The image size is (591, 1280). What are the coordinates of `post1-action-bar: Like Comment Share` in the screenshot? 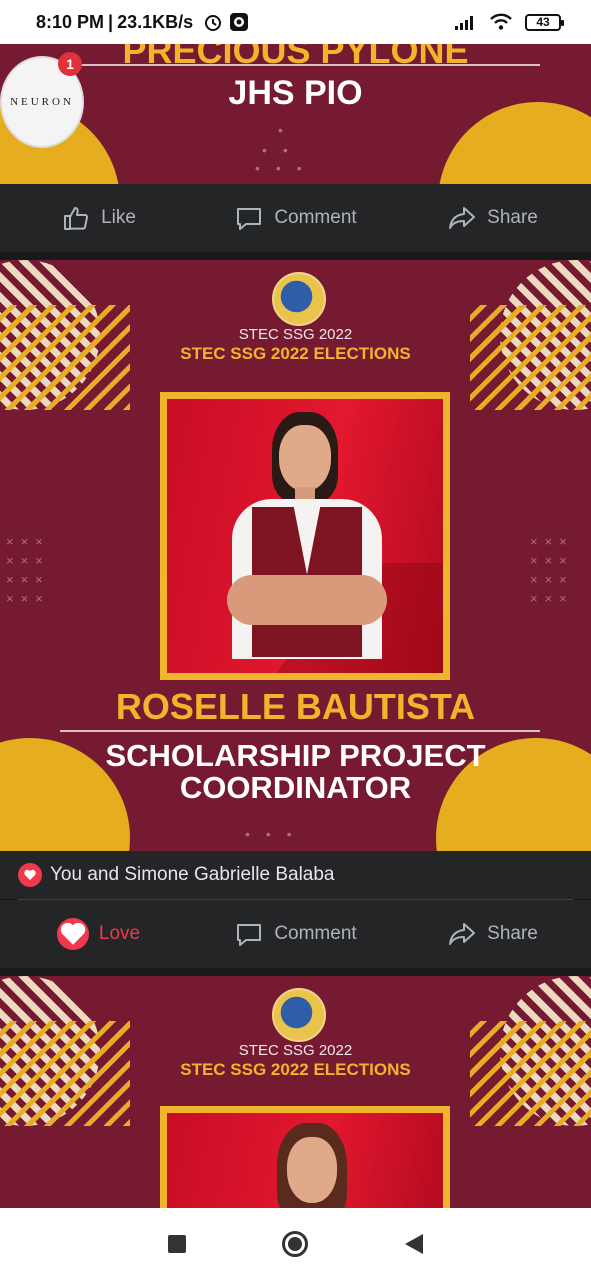 It's located at (295, 218).